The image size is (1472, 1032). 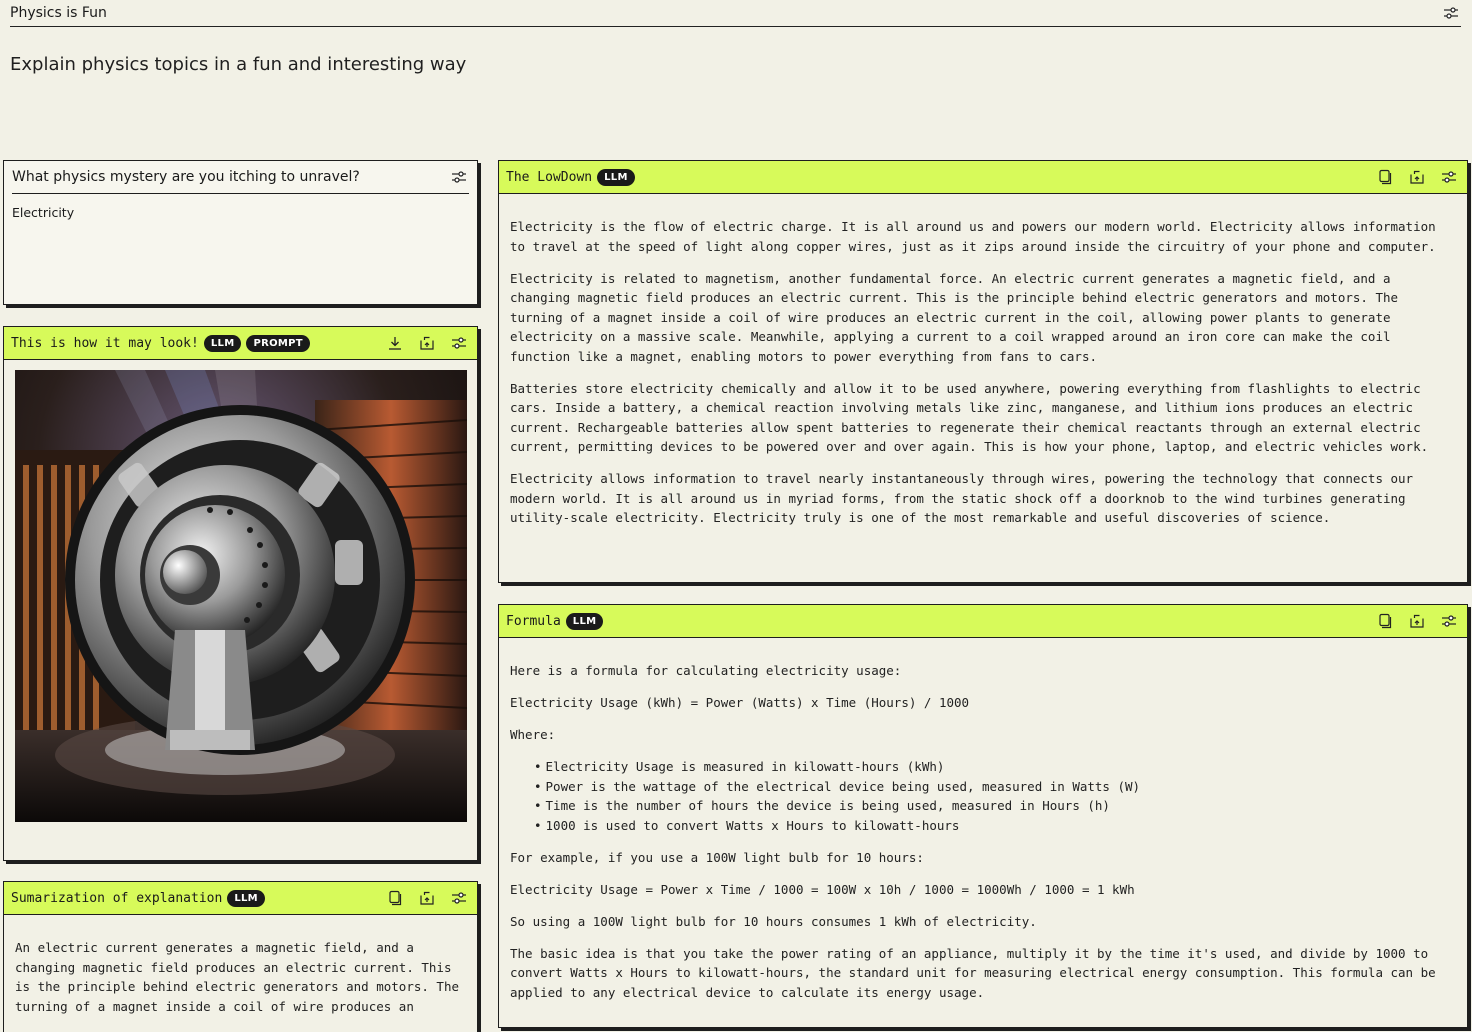 I want to click on generated-image, so click(x=241, y=596).